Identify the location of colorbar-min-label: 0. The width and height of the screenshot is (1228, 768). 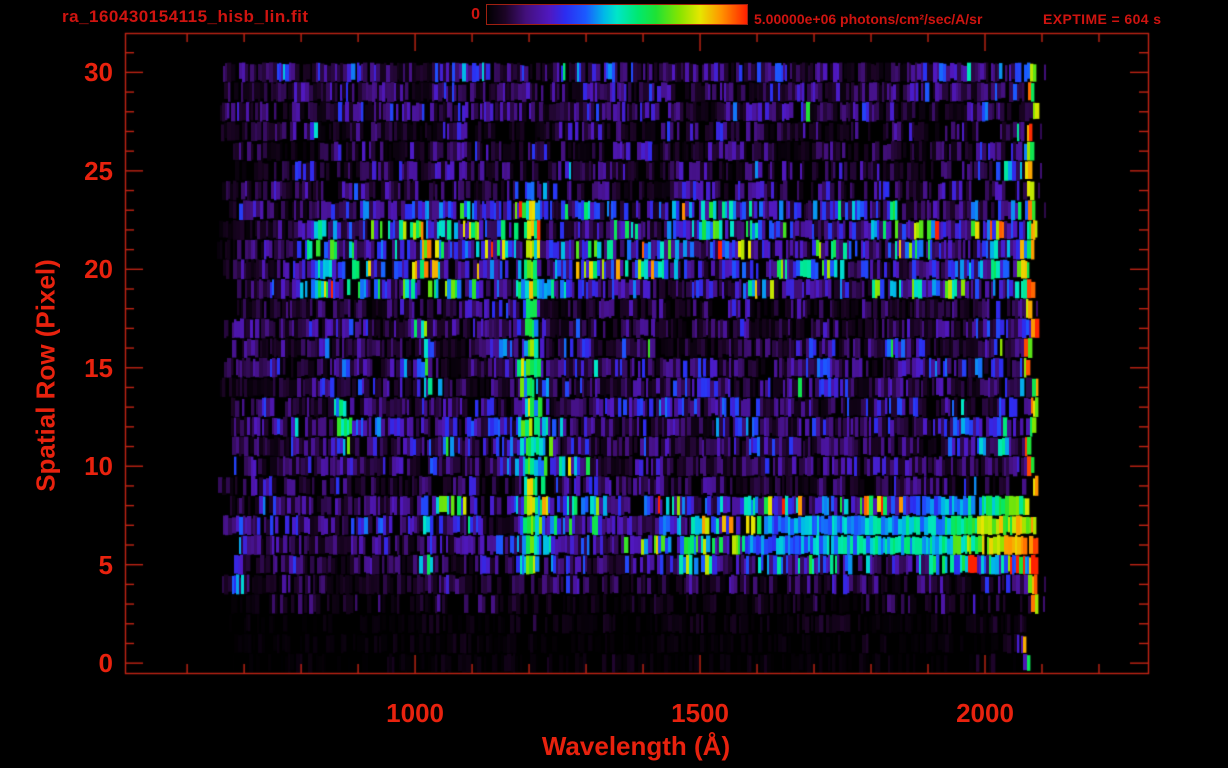
(475, 14).